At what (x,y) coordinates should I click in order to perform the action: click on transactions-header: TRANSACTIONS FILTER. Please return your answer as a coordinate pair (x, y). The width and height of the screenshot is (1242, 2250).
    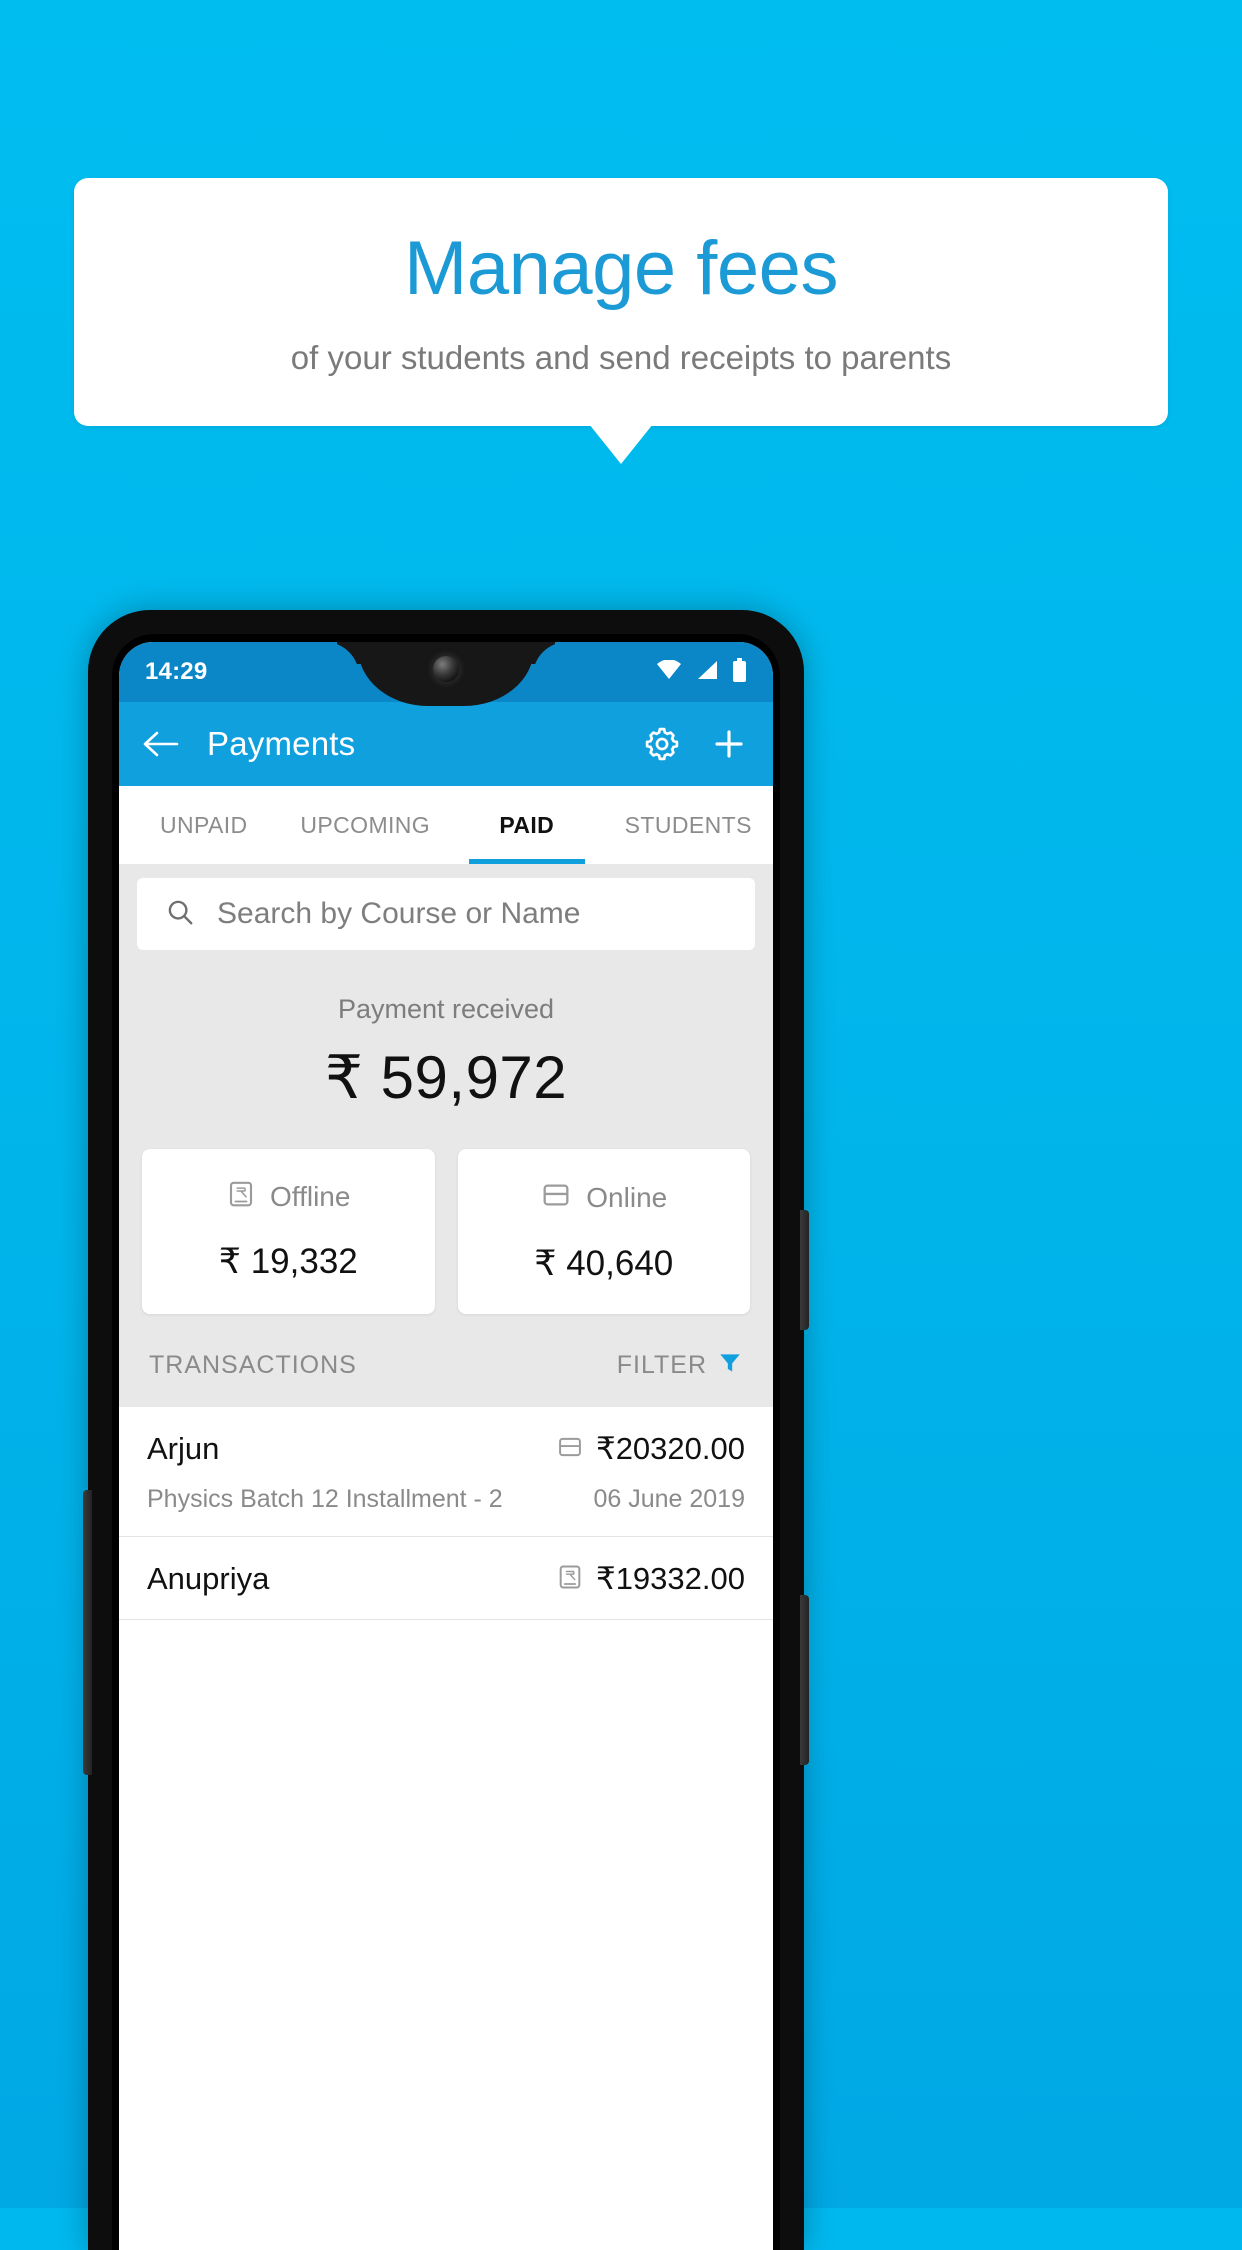
    Looking at the image, I should click on (446, 1360).